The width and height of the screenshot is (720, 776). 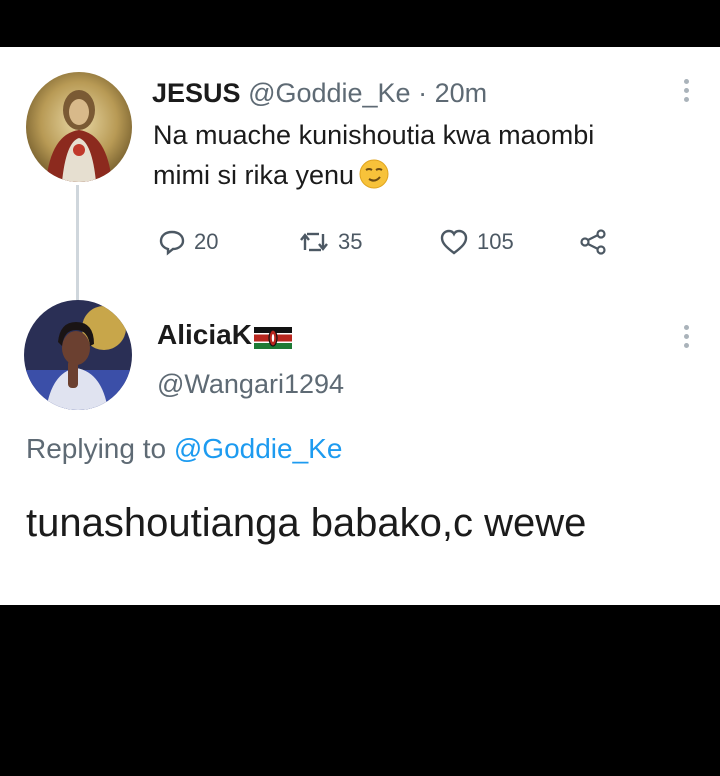 I want to click on like-action: 105, so click(x=476, y=242).